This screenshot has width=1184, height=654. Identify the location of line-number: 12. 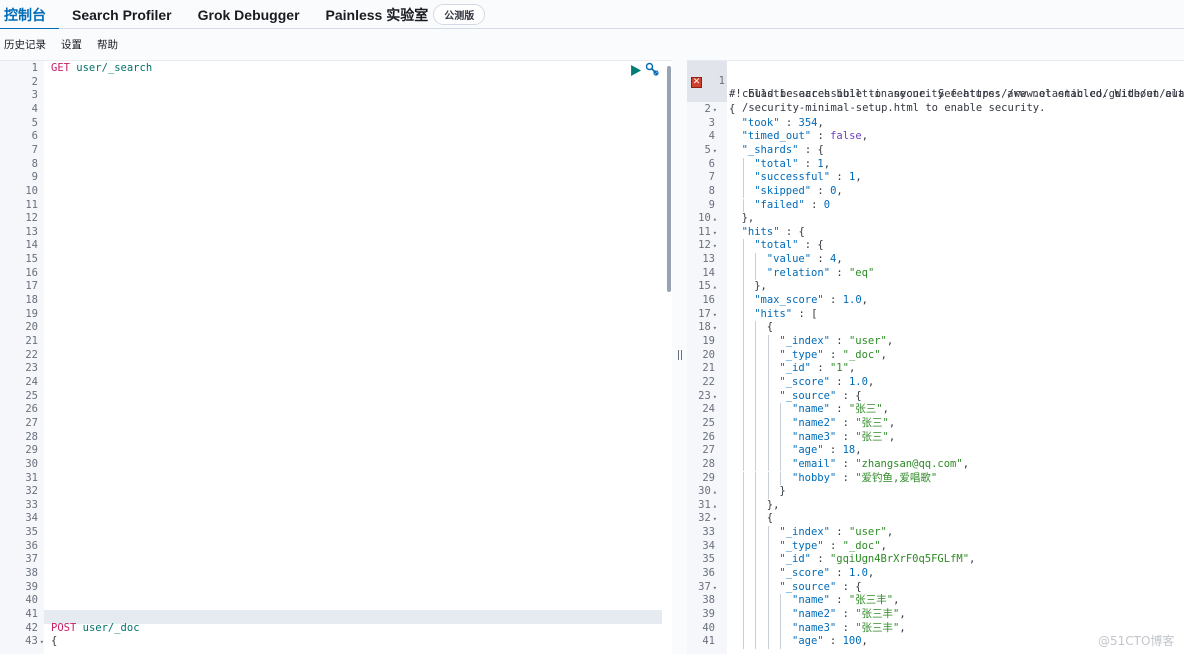
(31, 218).